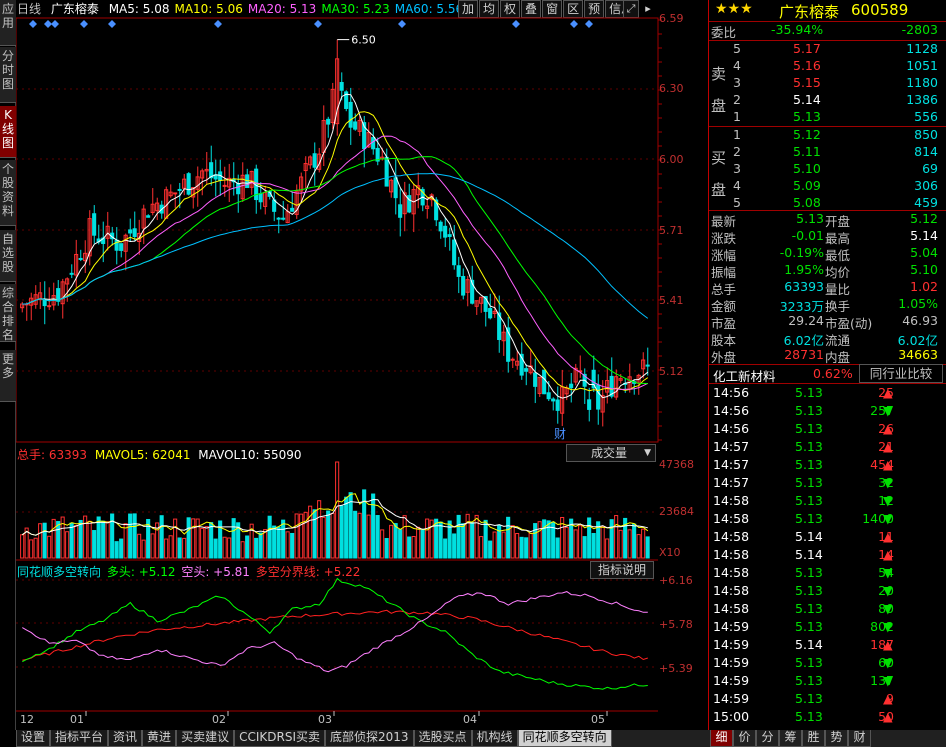 The width and height of the screenshot is (946, 747). Describe the element at coordinates (744, 738) in the screenshot. I see `right-tab-1: 价` at that location.